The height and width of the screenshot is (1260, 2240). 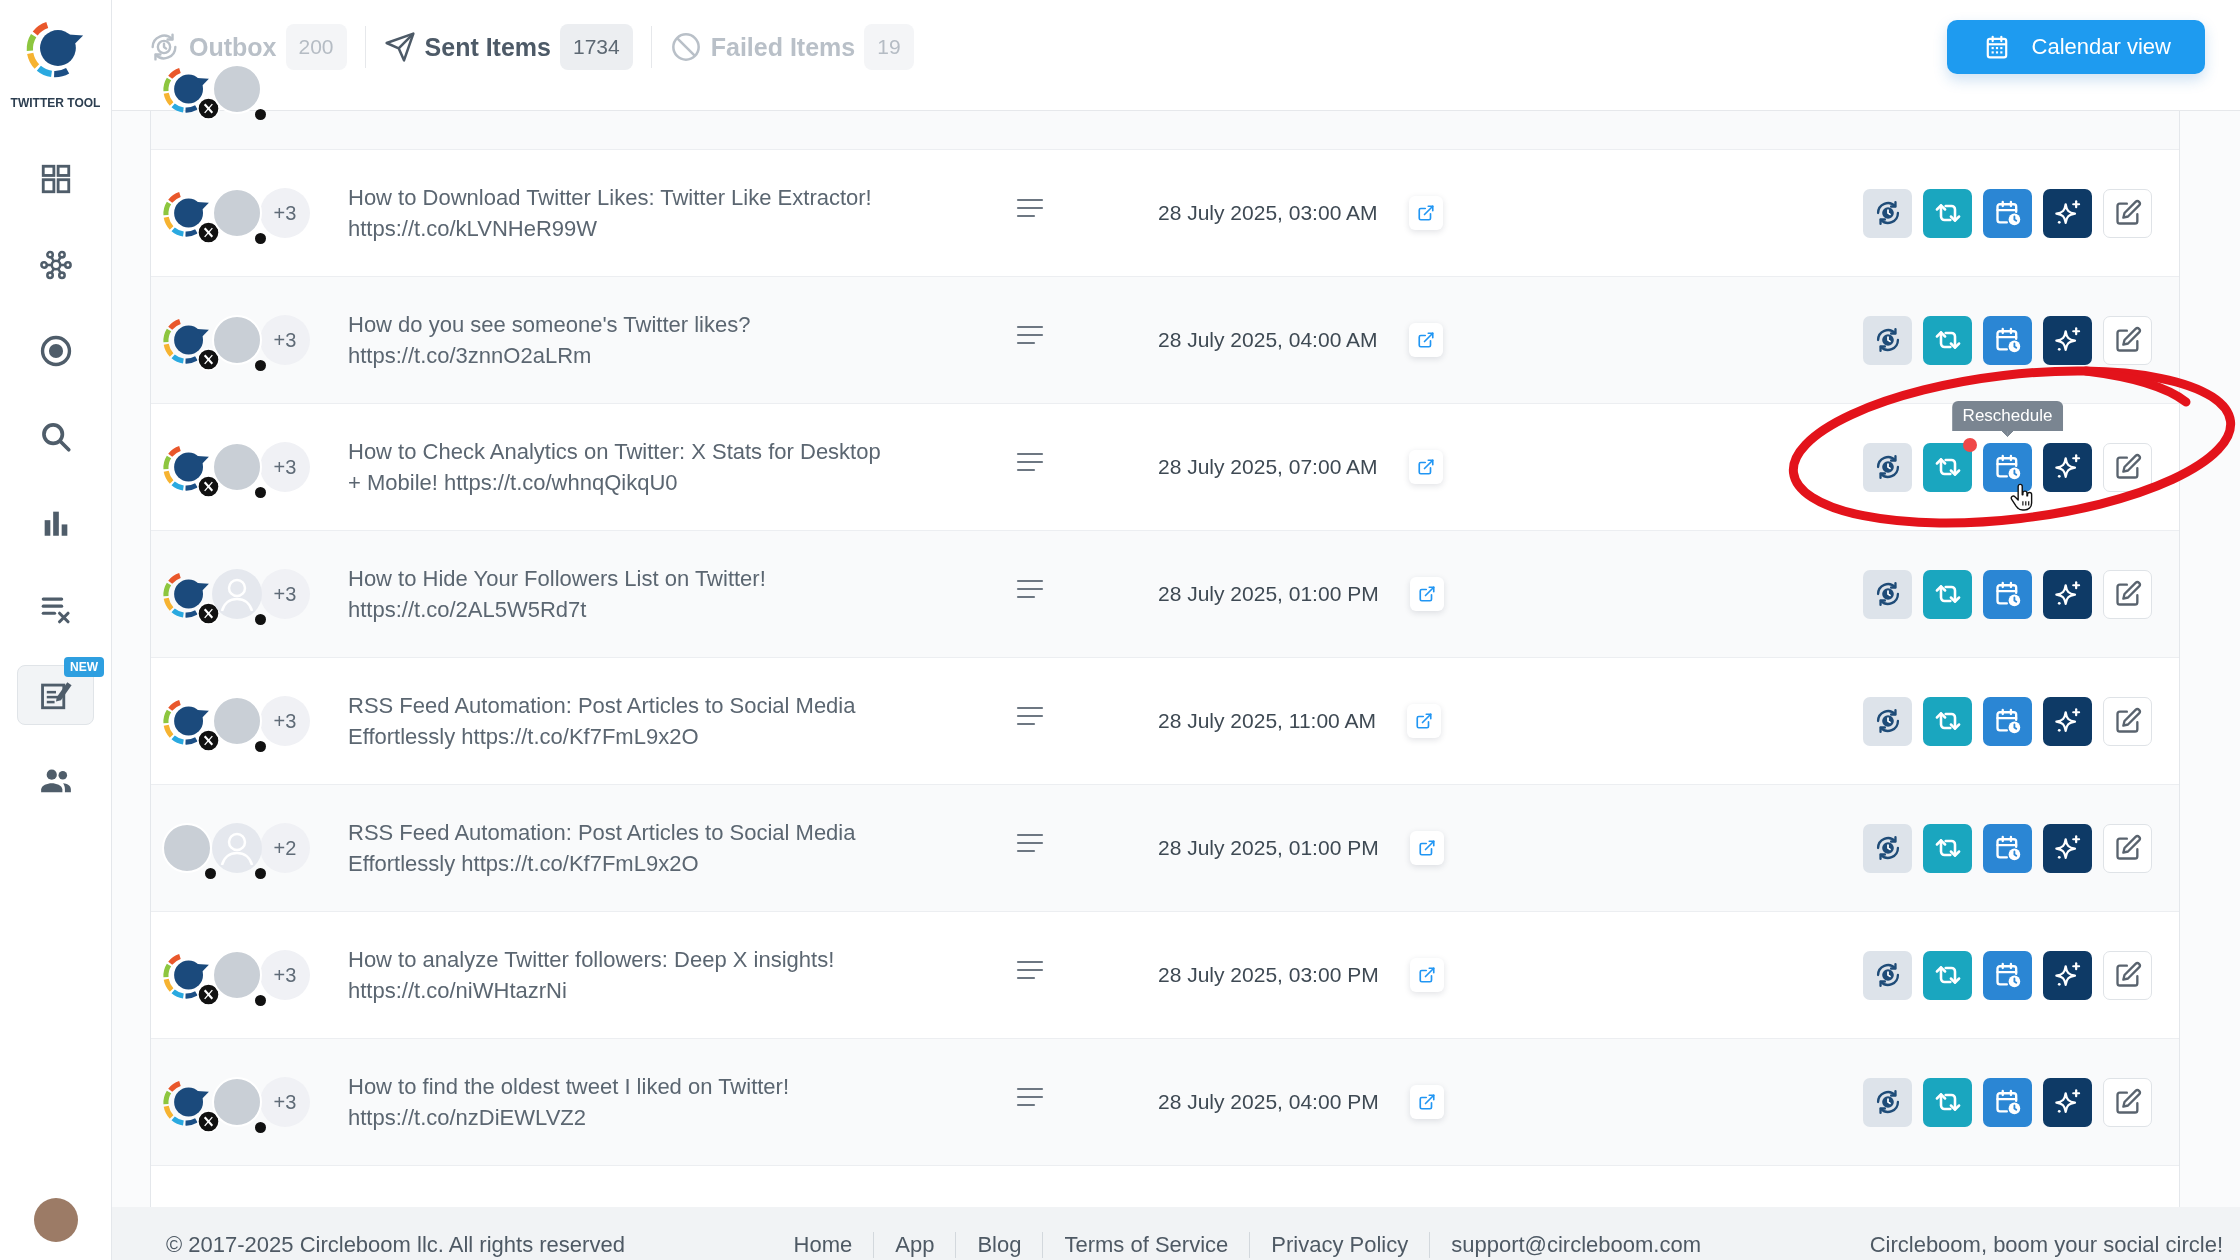 I want to click on footer-link: Blog, so click(x=999, y=1245).